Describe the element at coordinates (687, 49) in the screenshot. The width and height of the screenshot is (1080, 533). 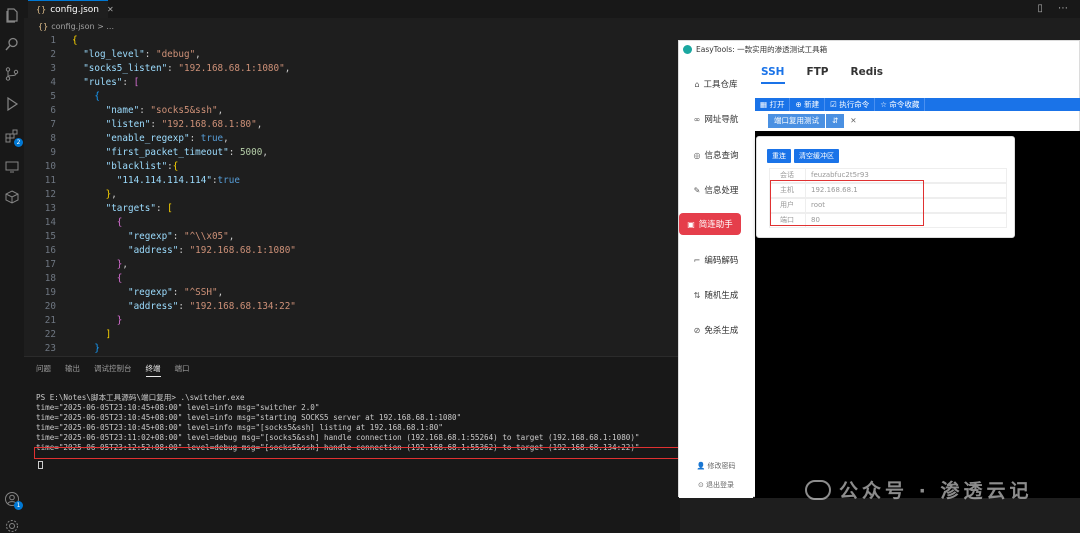
I see `app-logo-icon` at that location.